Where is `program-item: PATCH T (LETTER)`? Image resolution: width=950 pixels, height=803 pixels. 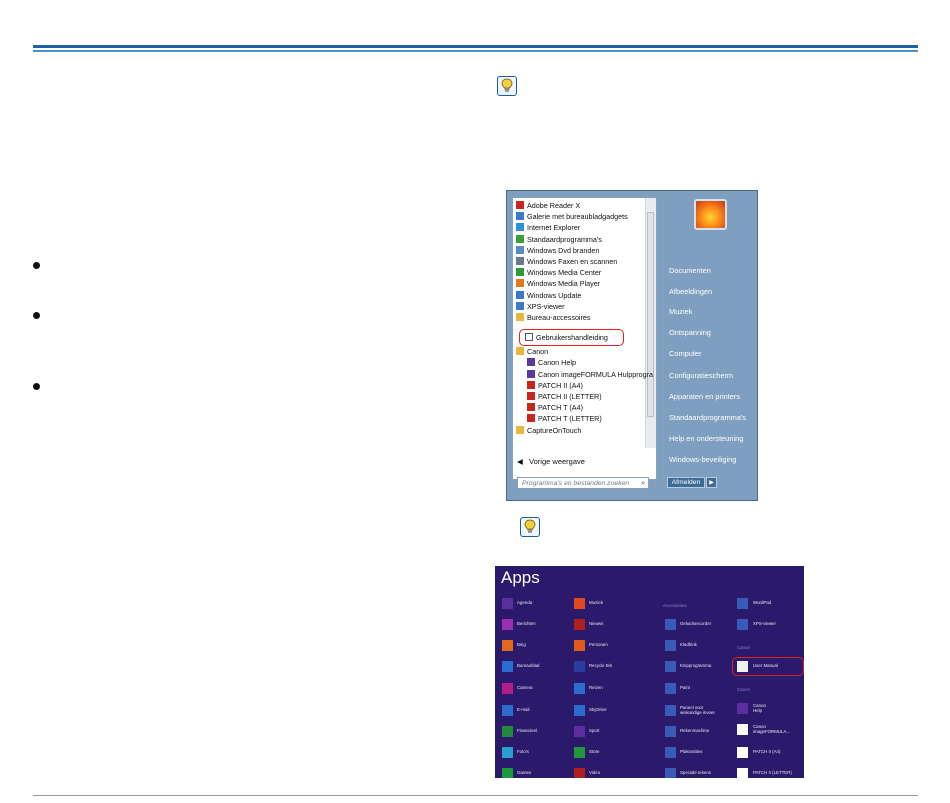
program-item: PATCH T (LETTER) is located at coordinates (564, 418).